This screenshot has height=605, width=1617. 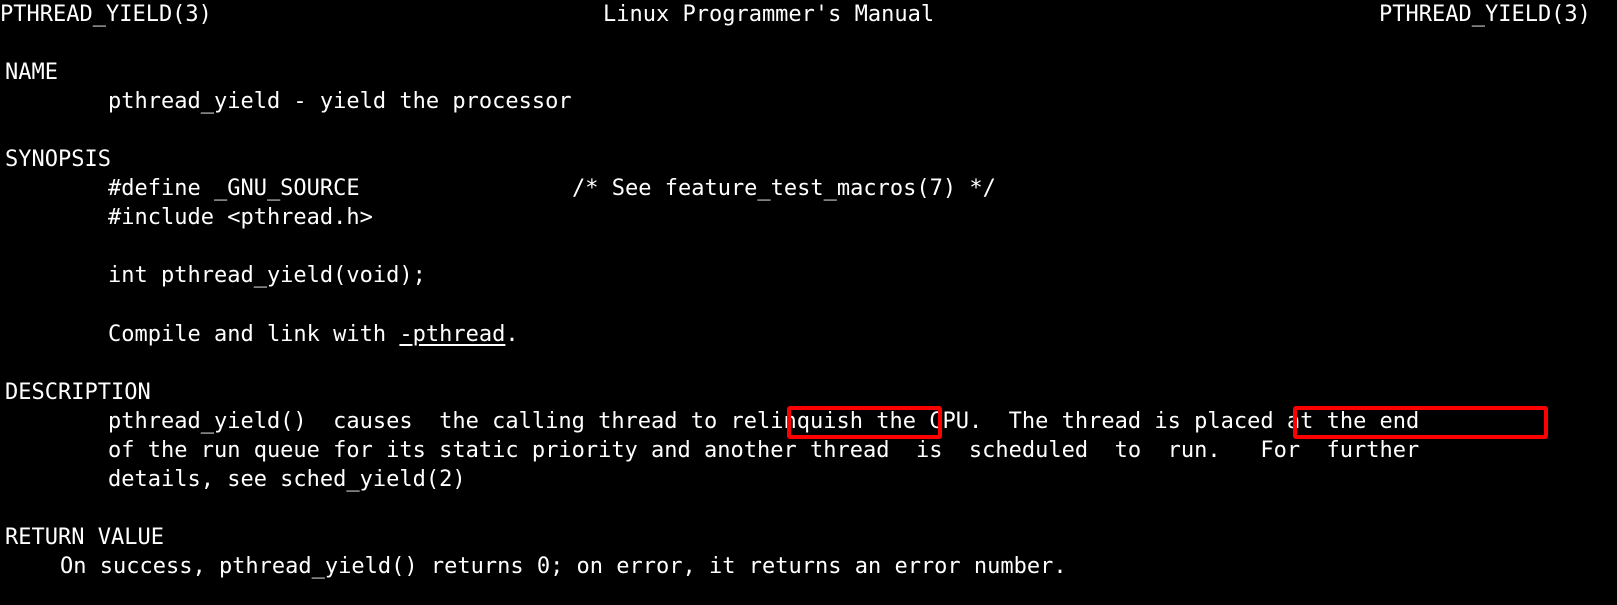 I want to click on section-heading-synopsis: SYNOPSIS, so click(x=58, y=159).